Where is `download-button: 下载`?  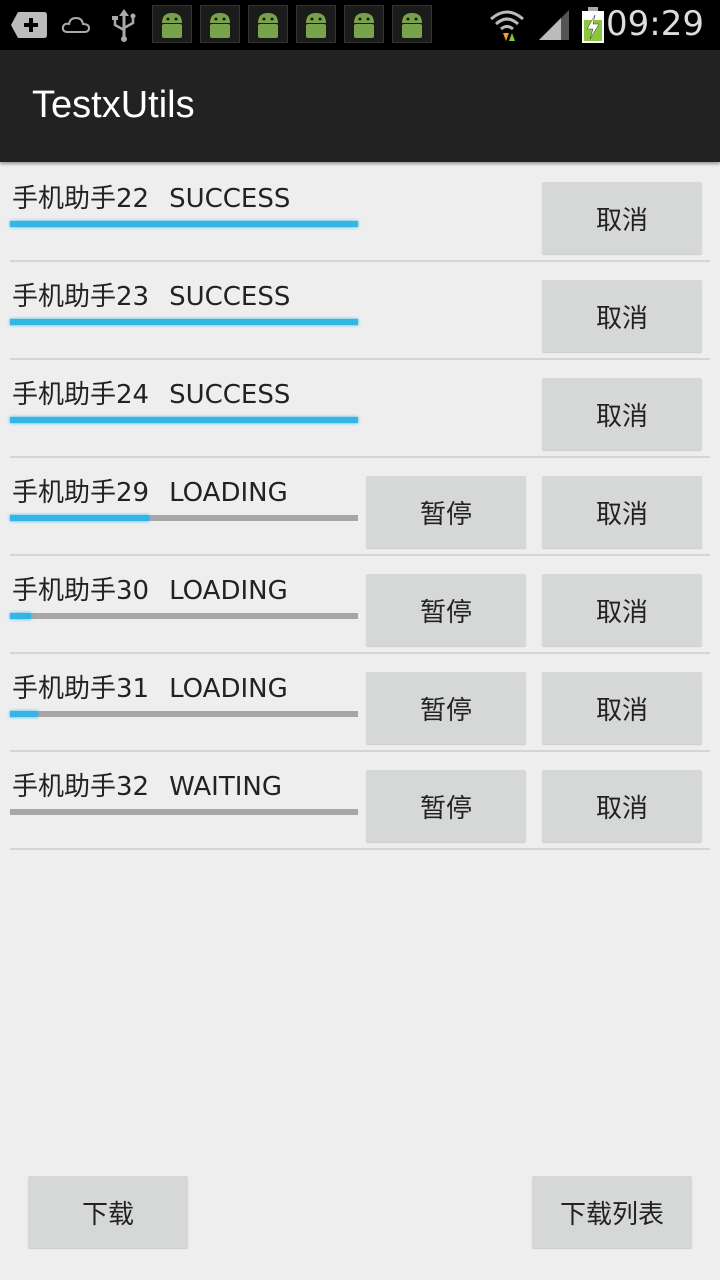 download-button: 下载 is located at coordinates (108, 1212).